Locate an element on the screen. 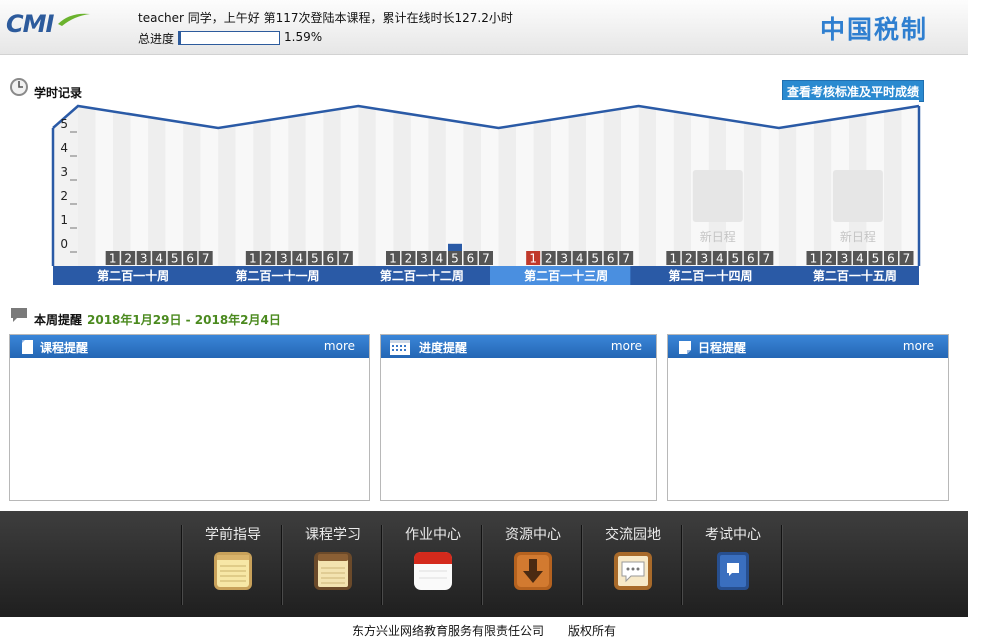  brand-title: 中国税制 is located at coordinates (874, 29).